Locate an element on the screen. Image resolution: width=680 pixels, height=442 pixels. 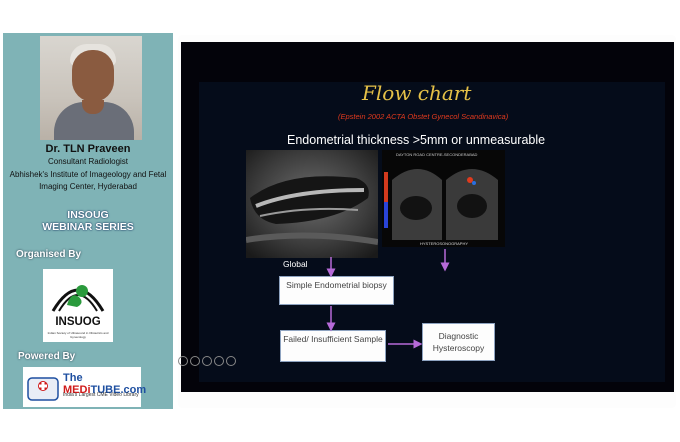
speaker-name: Dr. TLN Praveen is located at coordinates (88, 149).